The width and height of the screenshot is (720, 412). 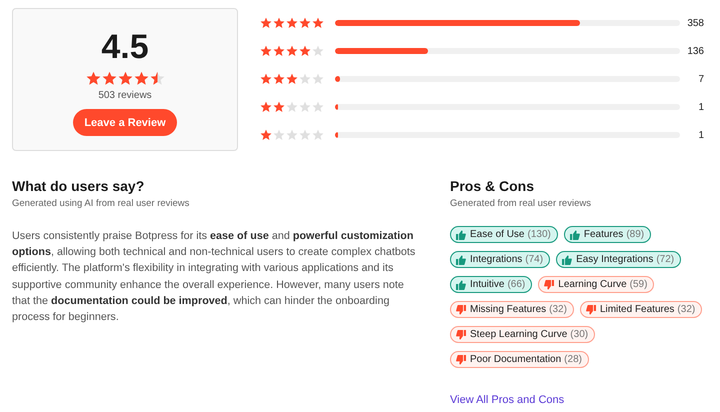 I want to click on rating-count: 7, so click(x=700, y=79).